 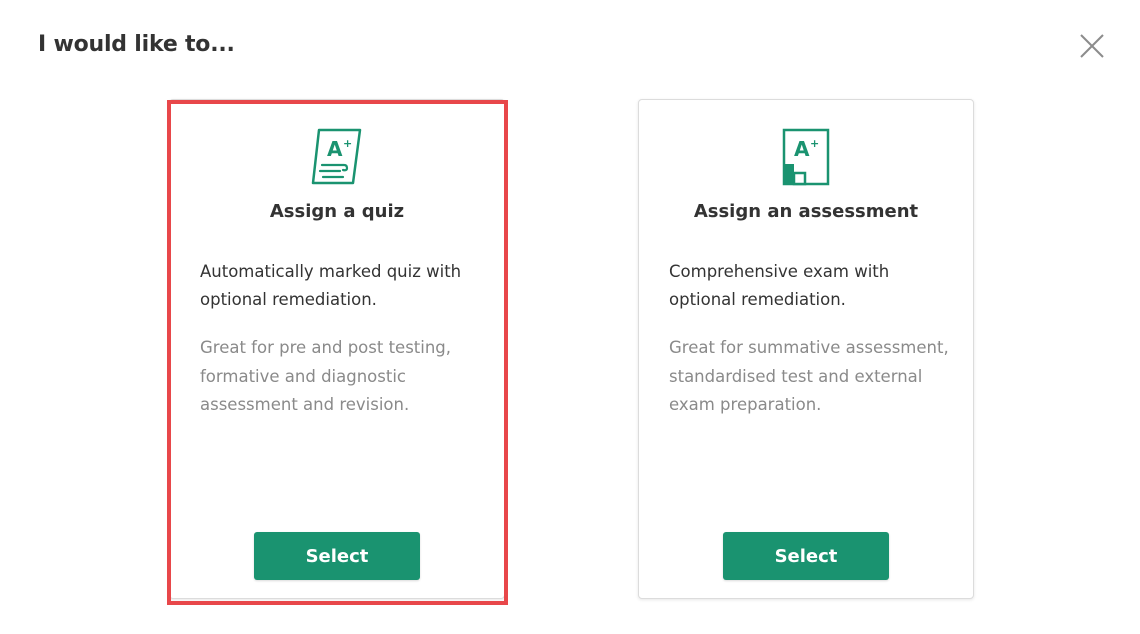 I want to click on quiz-grade-icon: A +, so click(x=337, y=157).